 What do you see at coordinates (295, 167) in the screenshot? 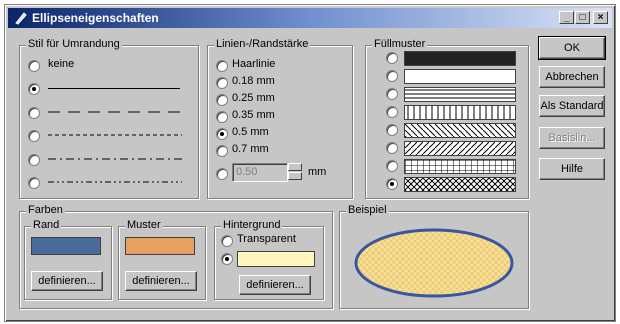
I see `spin-up-icon` at bounding box center [295, 167].